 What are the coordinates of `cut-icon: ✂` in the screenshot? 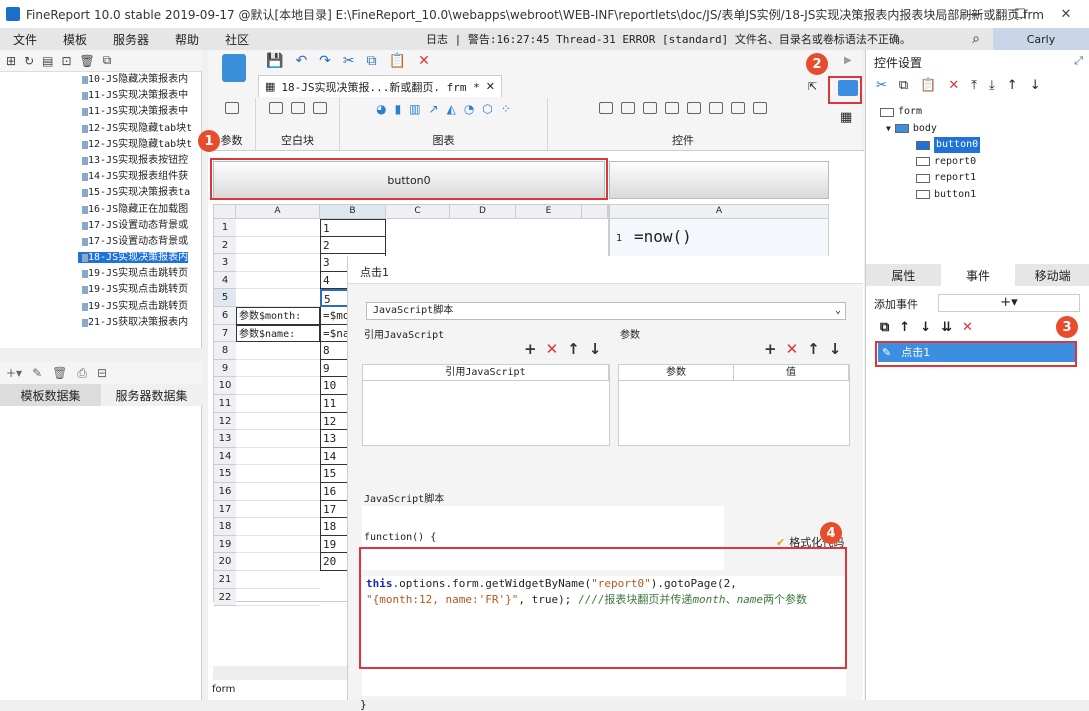 It's located at (881, 85).